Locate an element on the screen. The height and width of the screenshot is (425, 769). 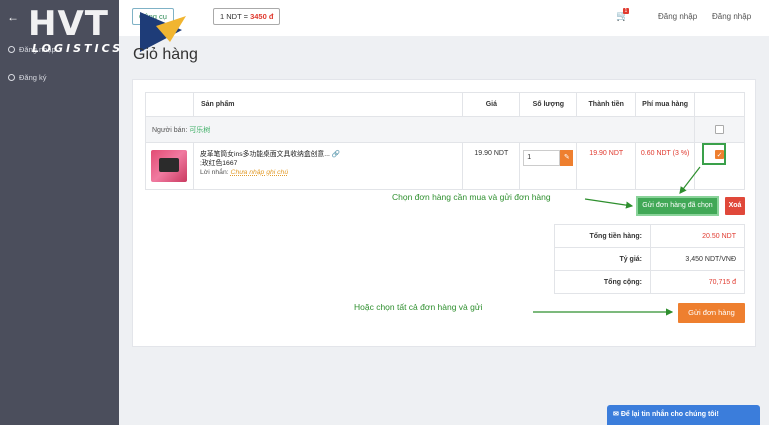
chat-widget-button: ✉ Để lại tin nhắn cho chúng tôi! is located at coordinates (683, 415).